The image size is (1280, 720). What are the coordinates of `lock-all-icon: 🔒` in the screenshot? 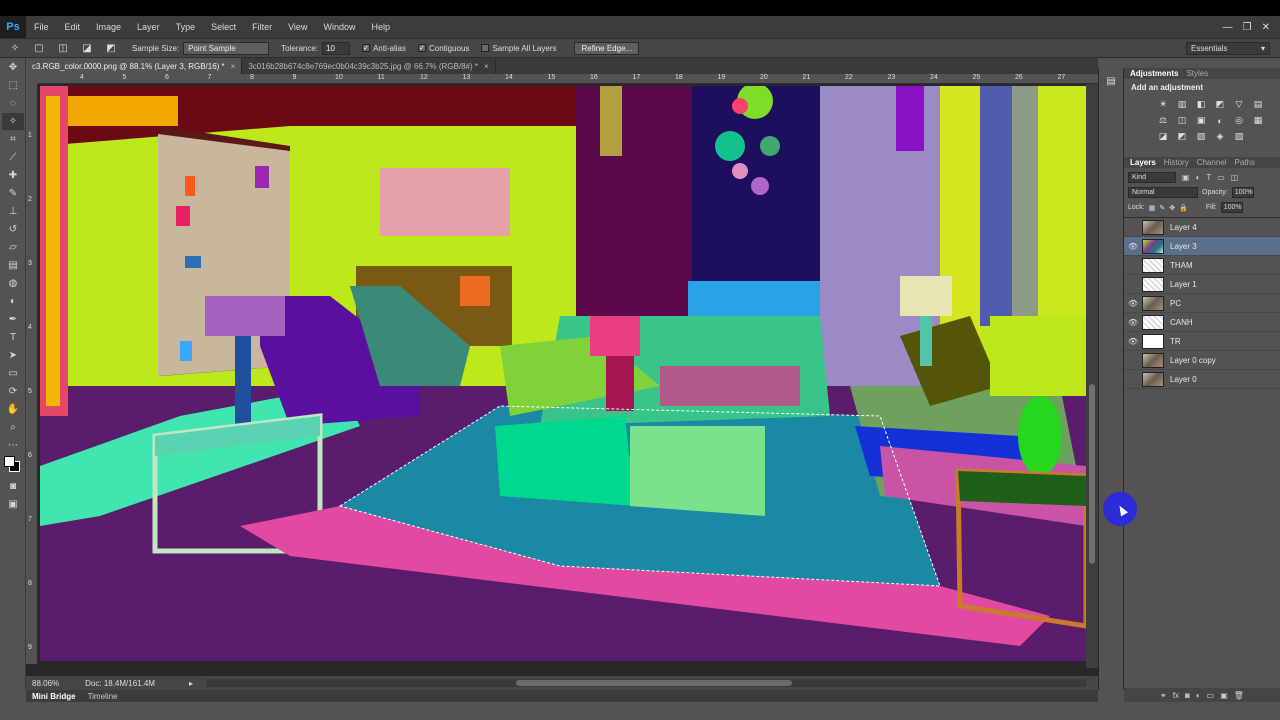 It's located at (1183, 208).